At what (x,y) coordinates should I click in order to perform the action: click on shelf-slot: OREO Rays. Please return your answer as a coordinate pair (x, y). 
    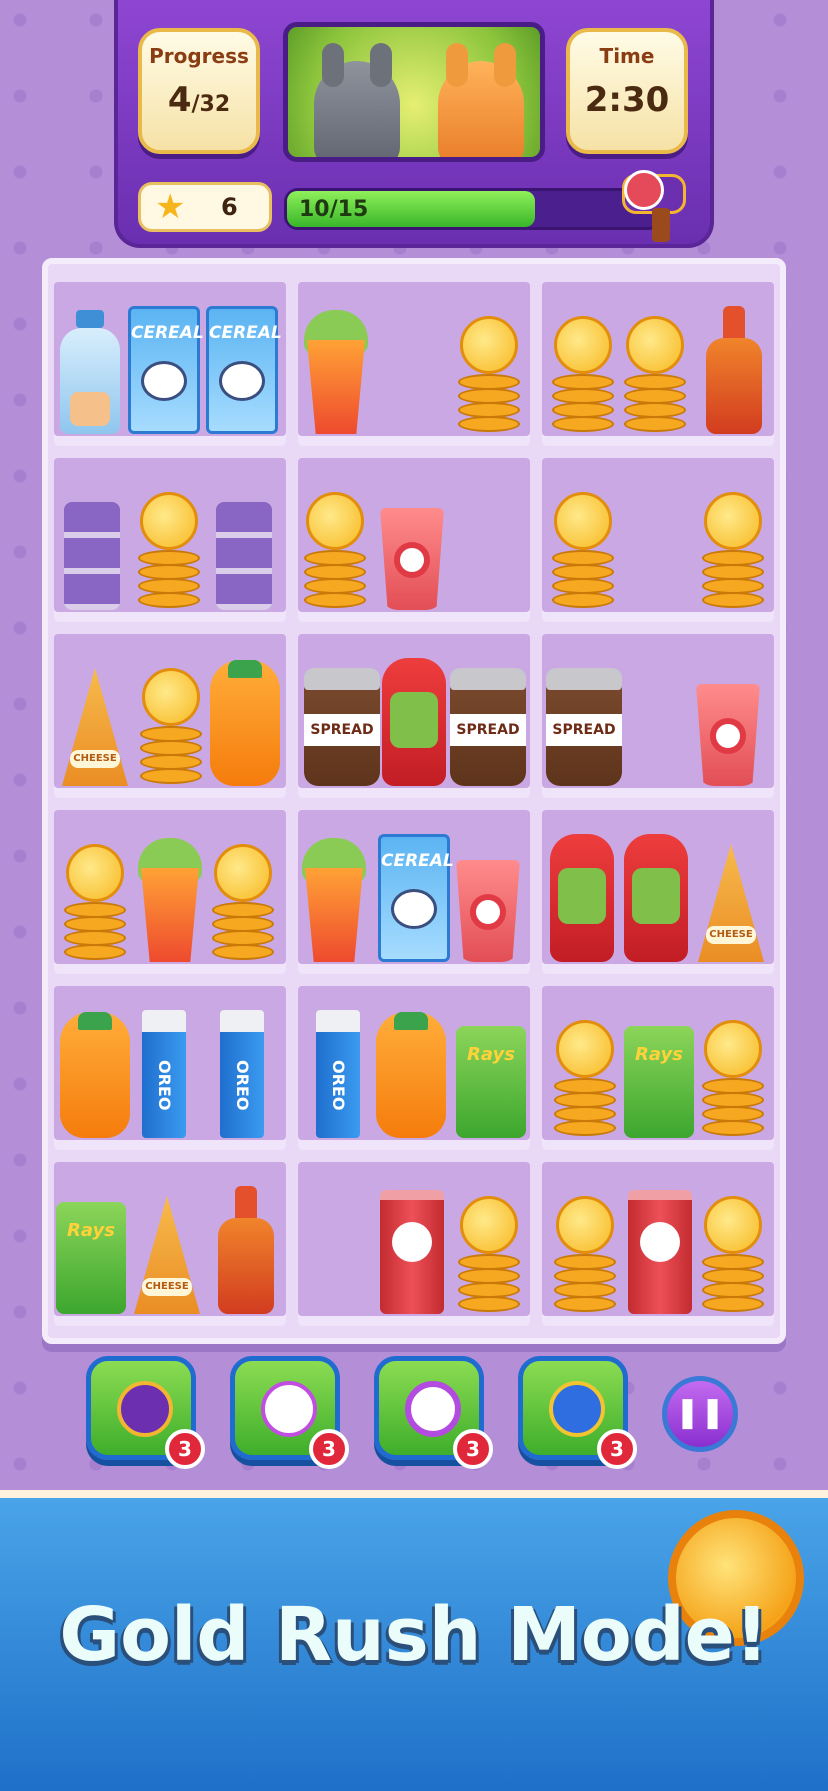
    Looking at the image, I should click on (414, 1068).